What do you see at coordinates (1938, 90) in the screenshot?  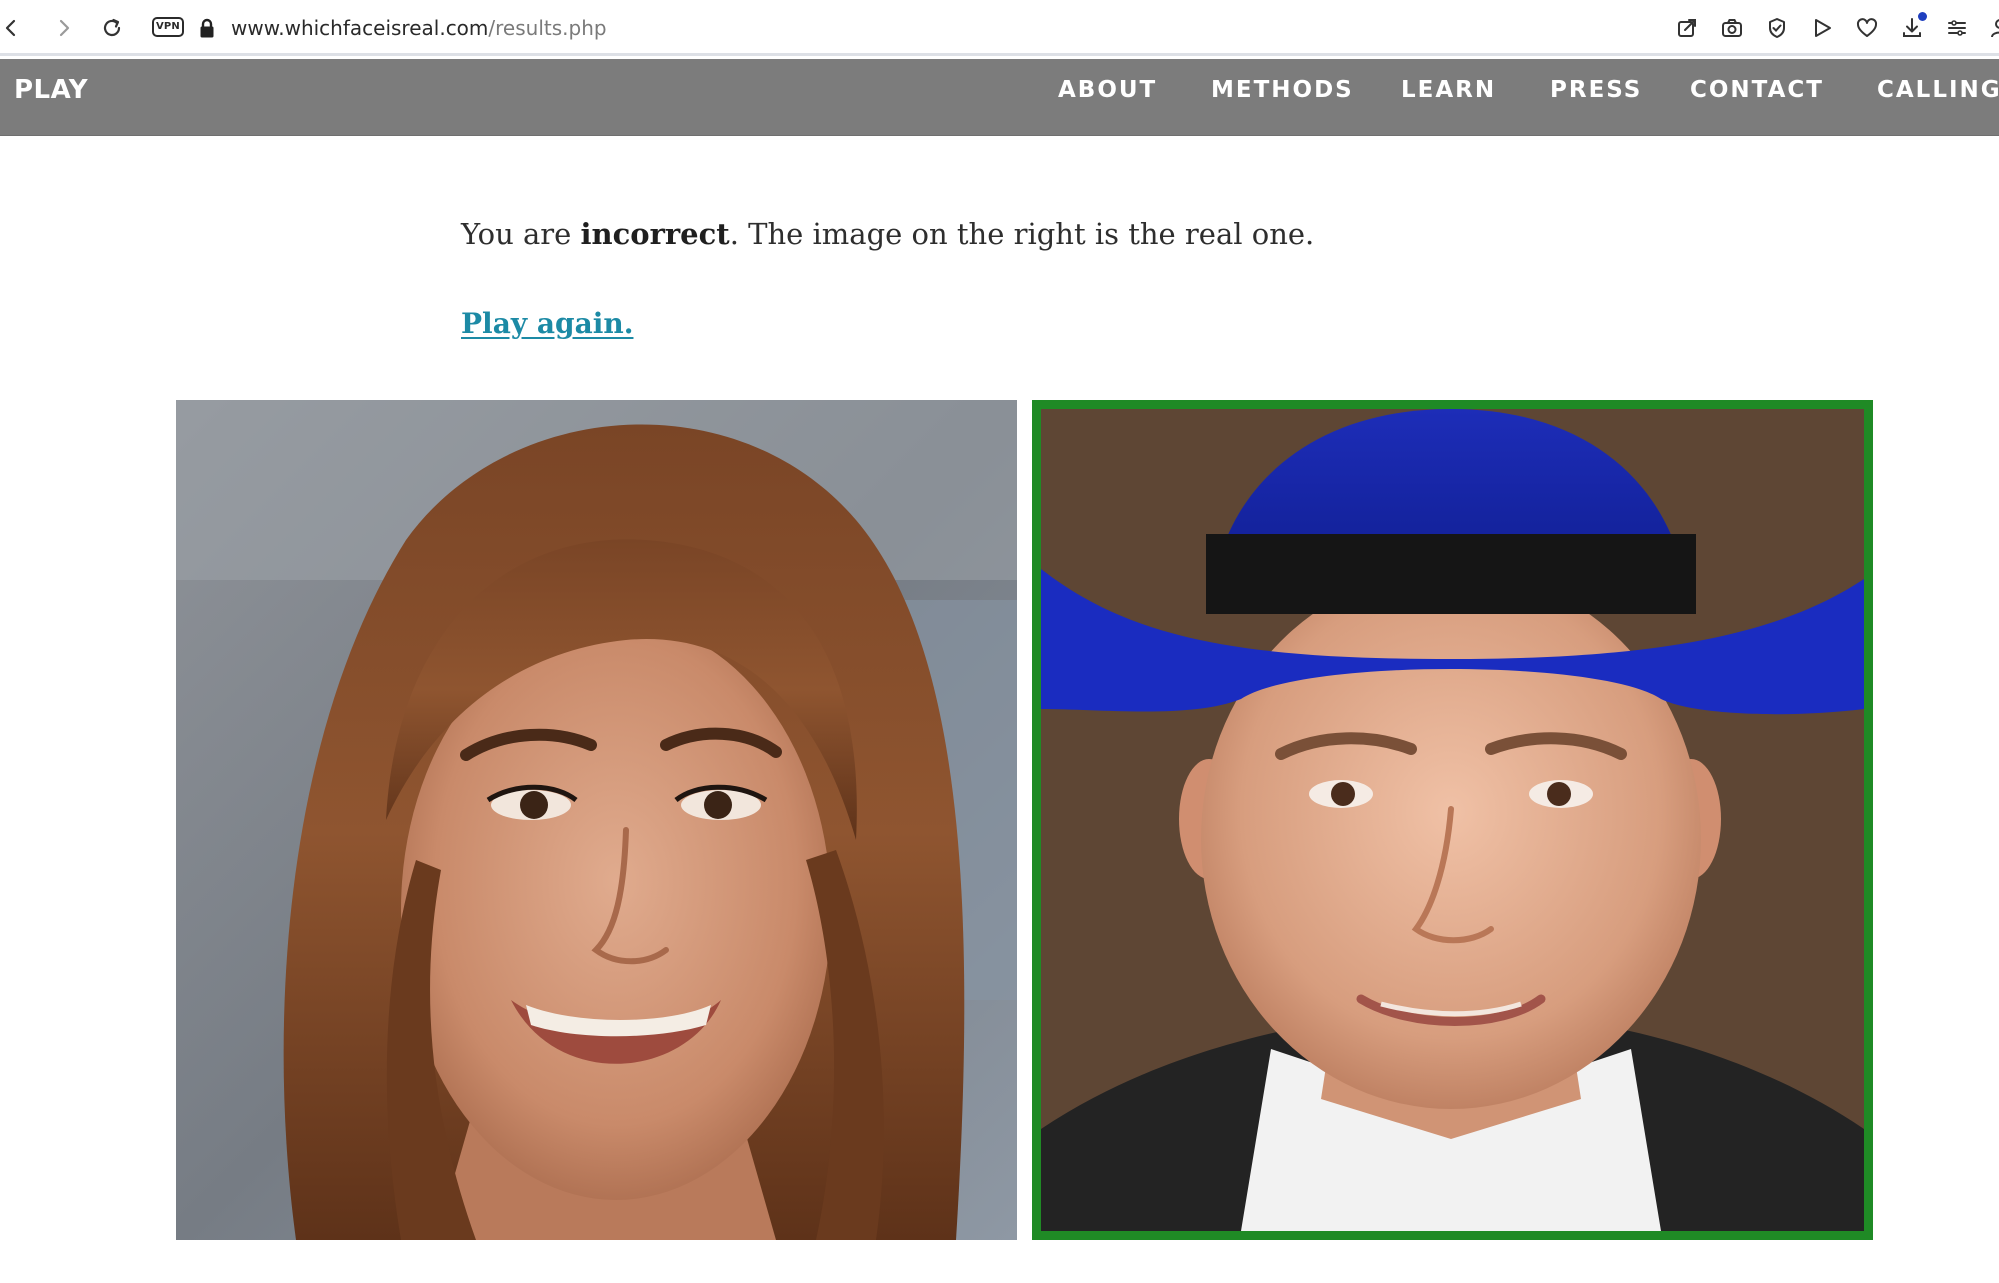 I see `nav-calling: CALLING` at bounding box center [1938, 90].